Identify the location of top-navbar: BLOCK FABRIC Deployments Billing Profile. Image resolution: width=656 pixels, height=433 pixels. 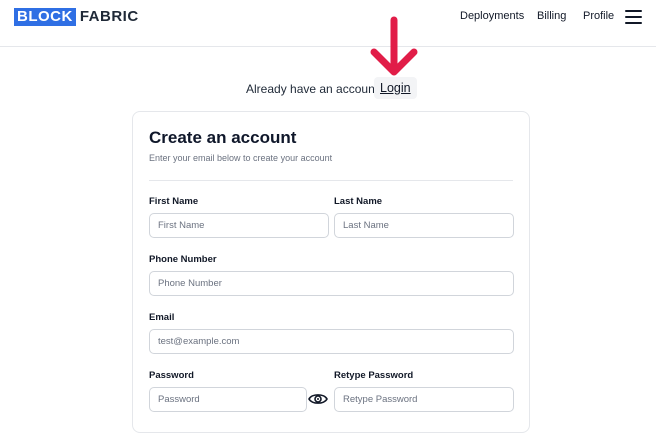
(328, 23).